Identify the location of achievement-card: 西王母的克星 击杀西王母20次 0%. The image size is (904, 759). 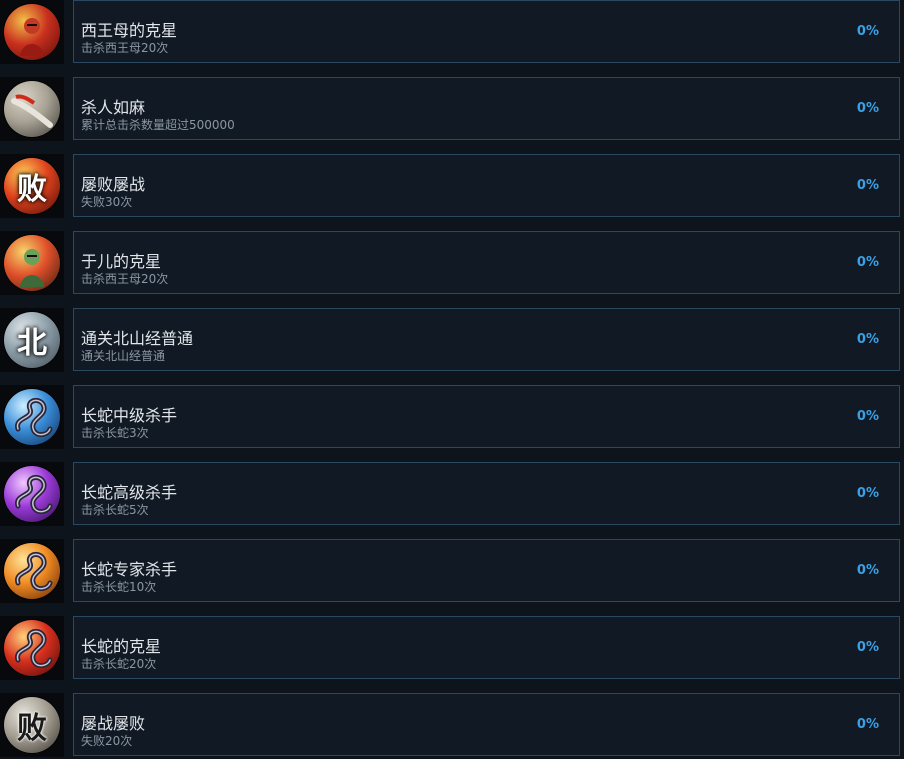
(486, 31).